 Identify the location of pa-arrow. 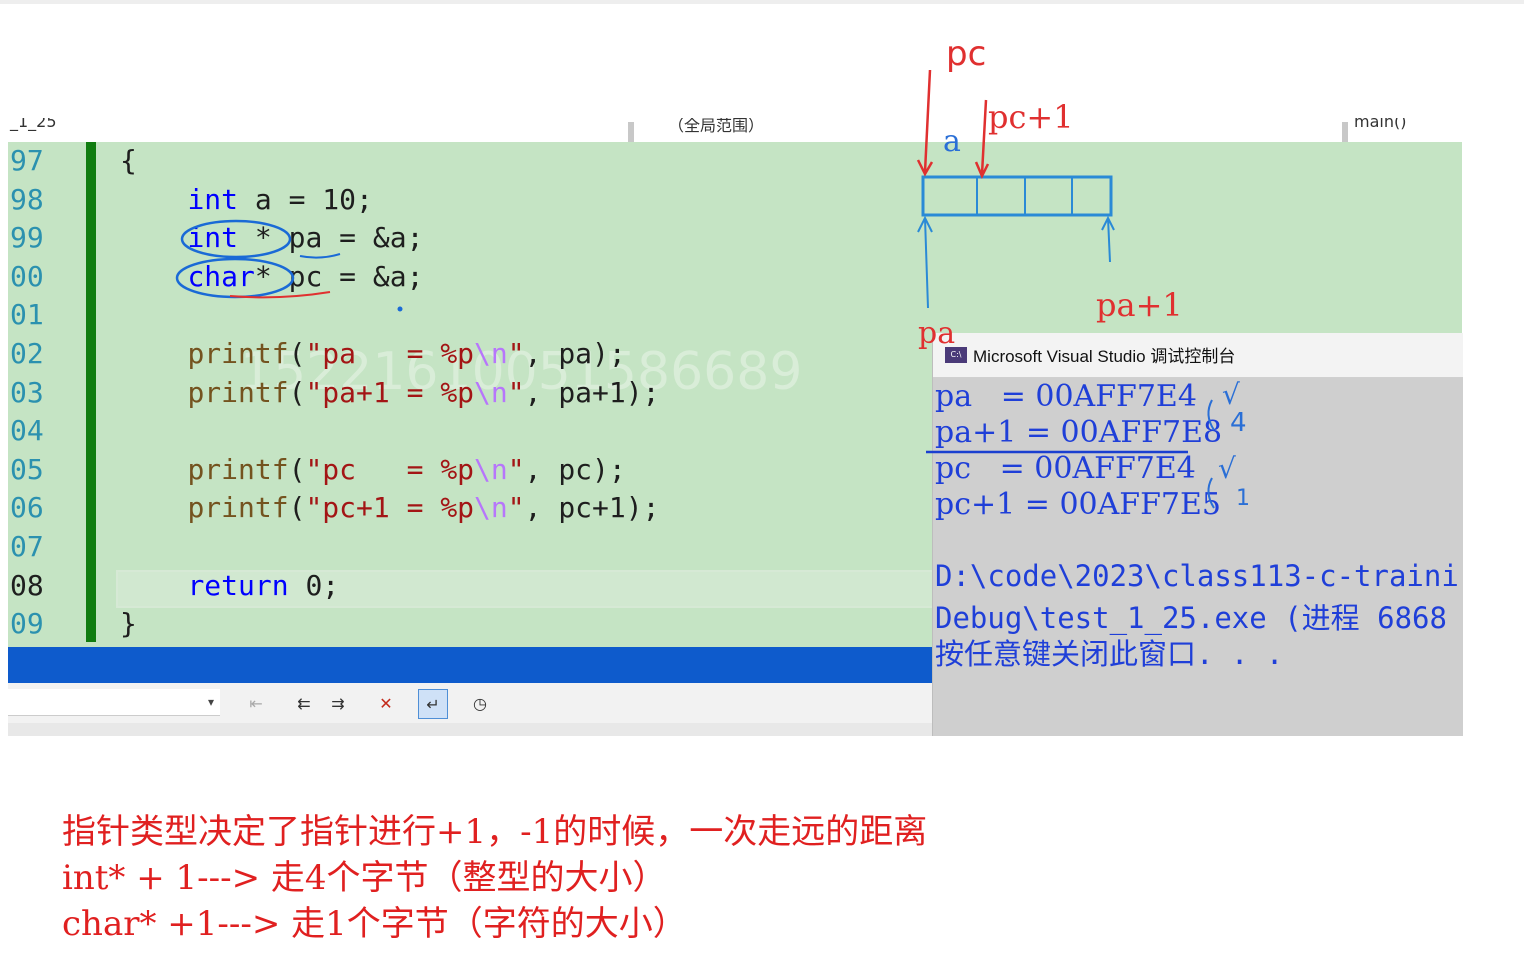
(925, 262).